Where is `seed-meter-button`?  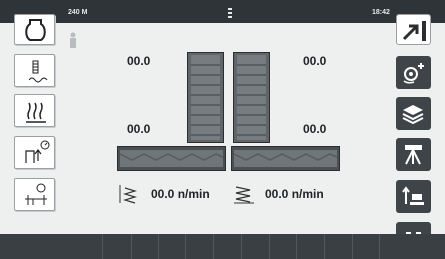
seed-meter-button is located at coordinates (34, 194).